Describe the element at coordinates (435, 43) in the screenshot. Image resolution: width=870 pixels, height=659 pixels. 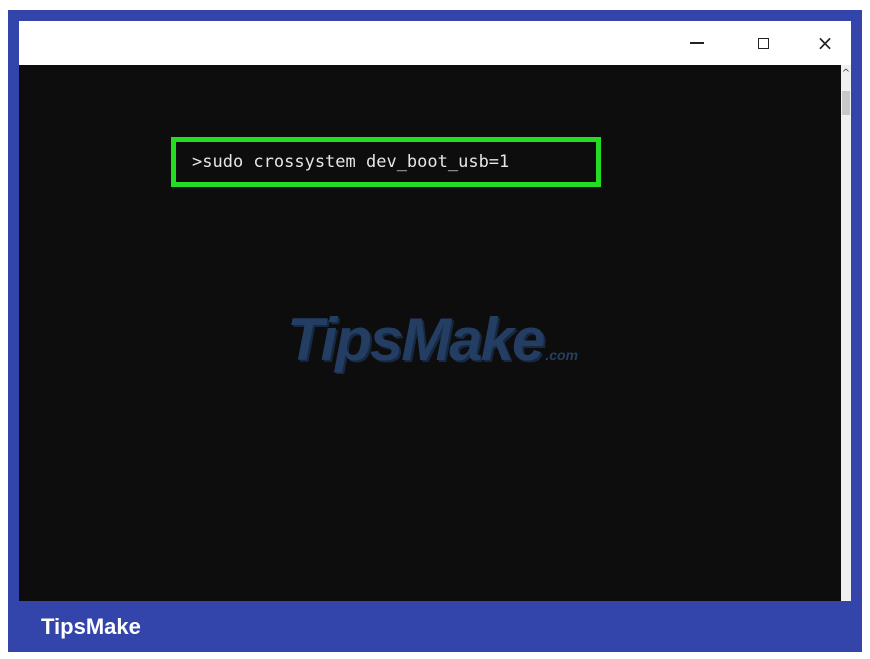
I see `title-bar: ×` at that location.